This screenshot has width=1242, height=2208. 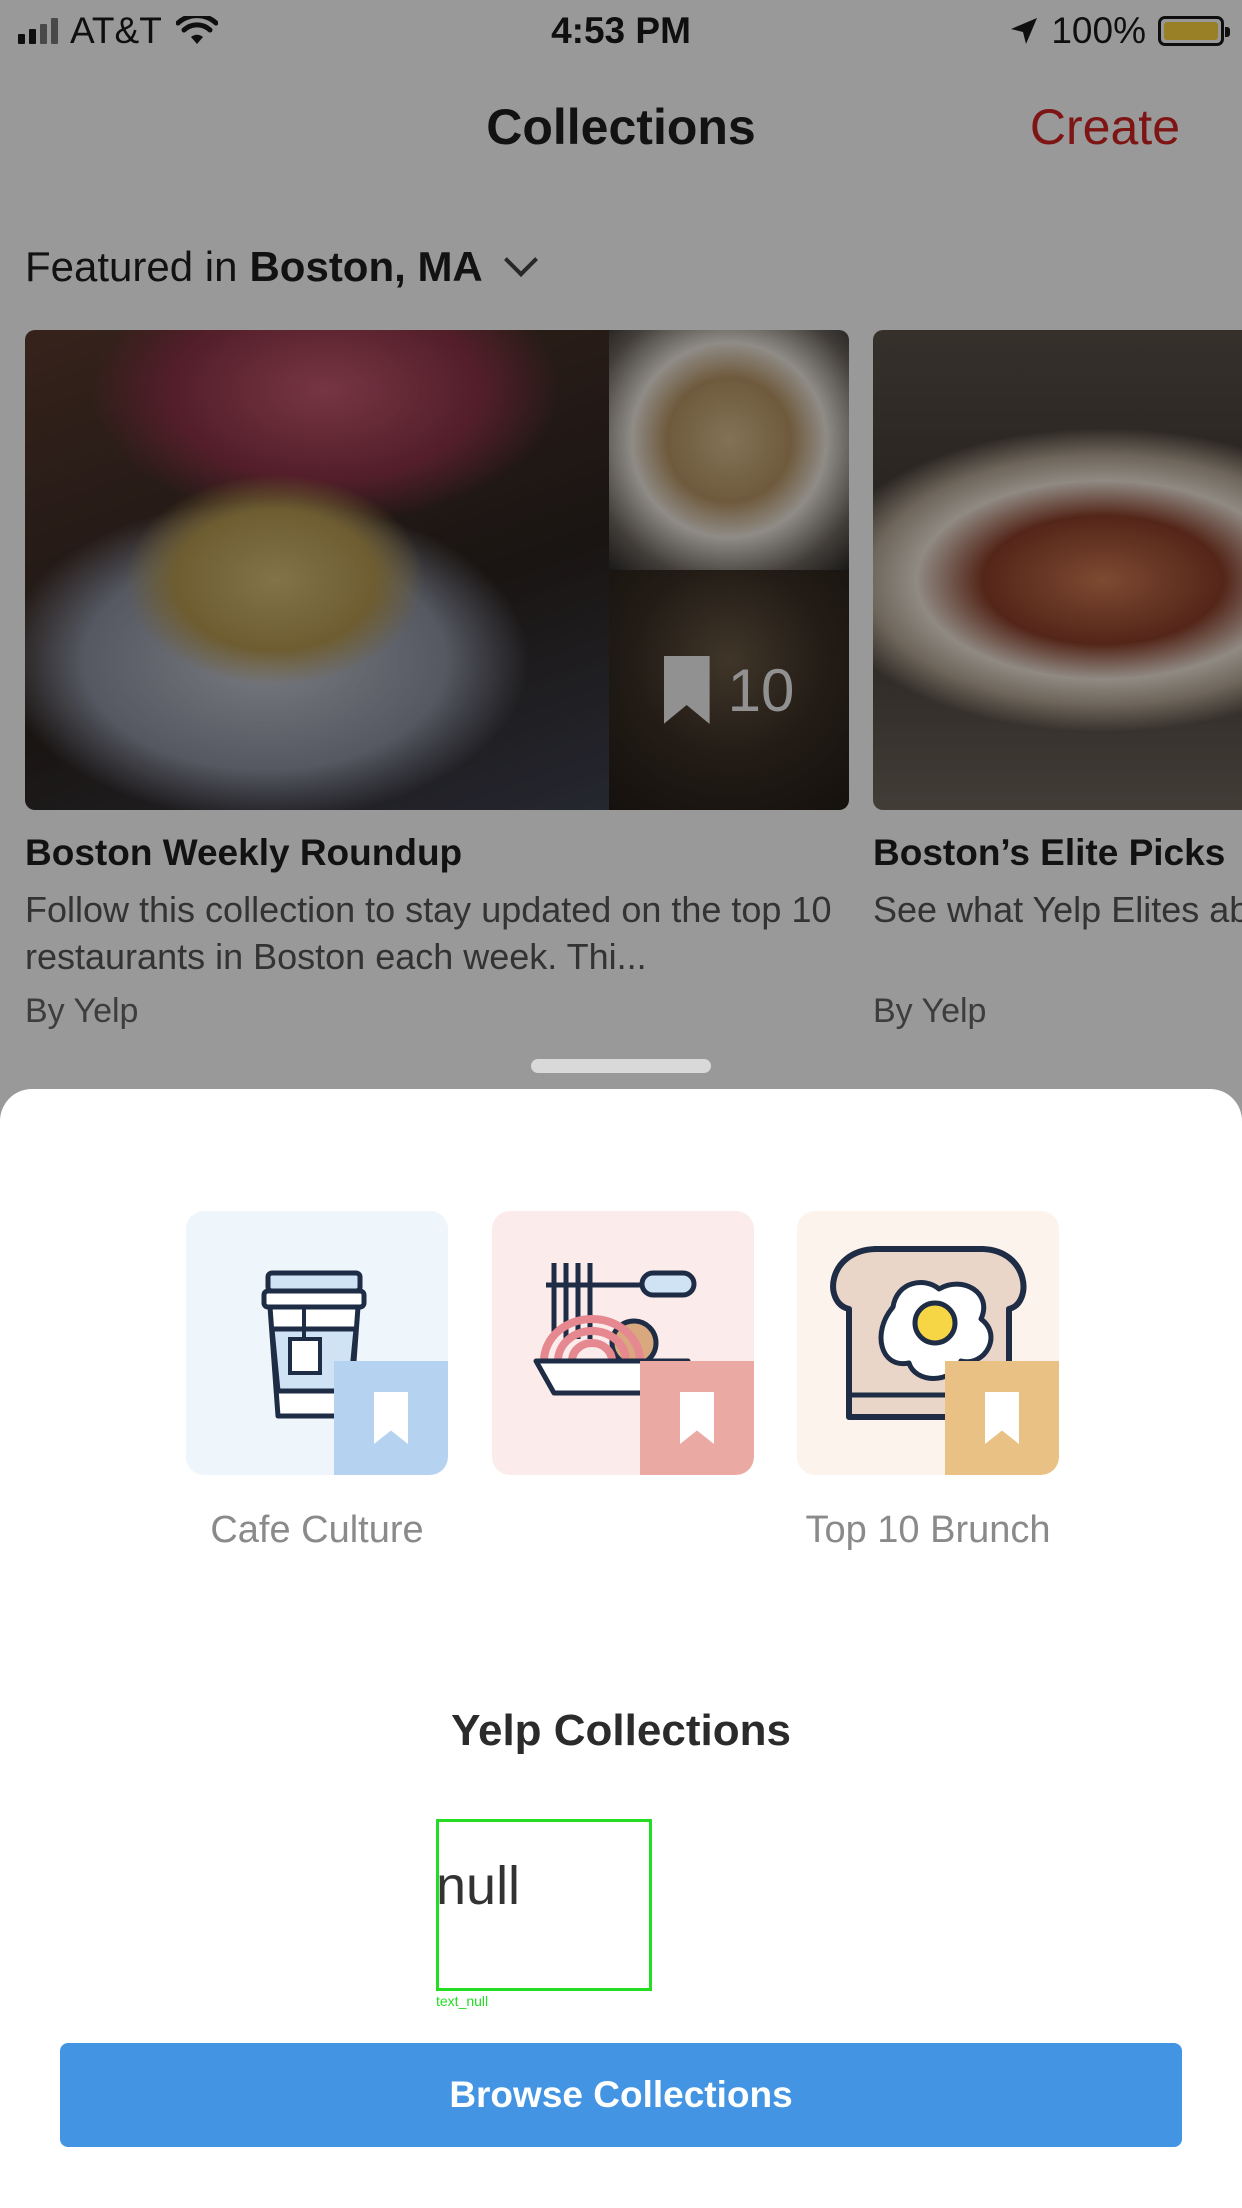 What do you see at coordinates (462, 2001) in the screenshot?
I see `debug-caption: text_null` at bounding box center [462, 2001].